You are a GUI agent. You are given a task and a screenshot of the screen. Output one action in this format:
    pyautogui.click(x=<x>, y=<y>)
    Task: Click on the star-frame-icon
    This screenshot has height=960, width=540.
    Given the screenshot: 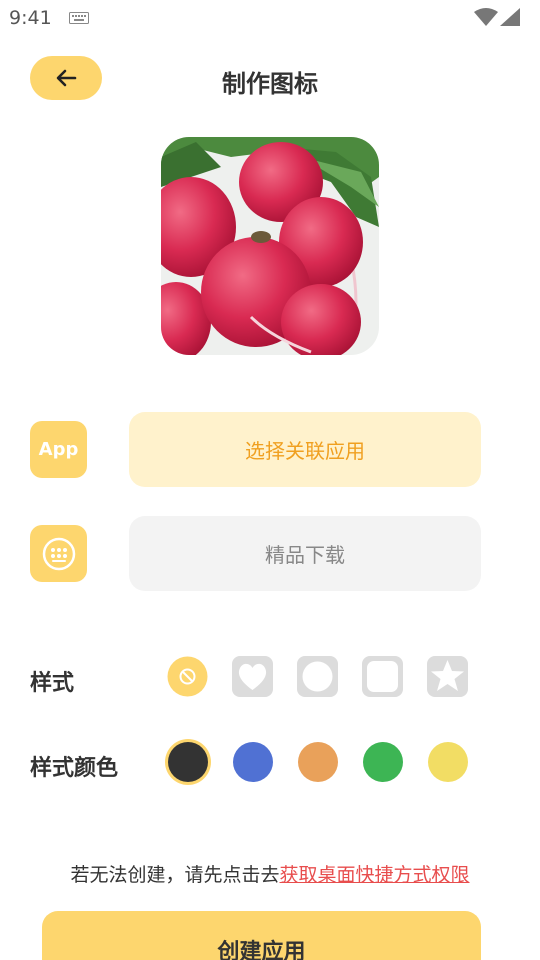 What is the action you would take?
    pyautogui.click(x=447, y=676)
    